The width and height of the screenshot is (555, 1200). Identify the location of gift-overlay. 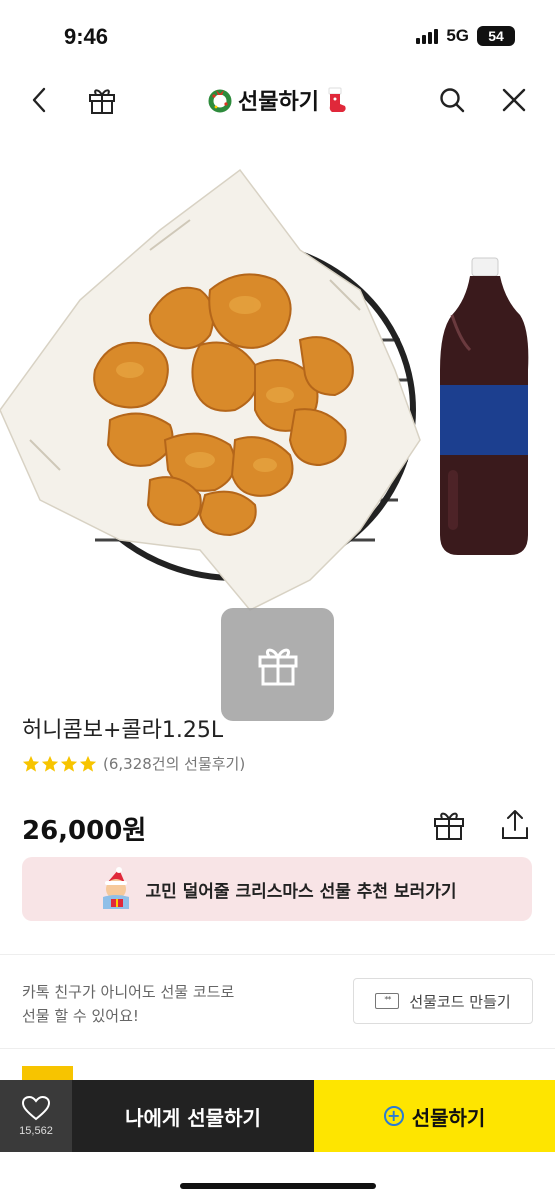
(277, 664).